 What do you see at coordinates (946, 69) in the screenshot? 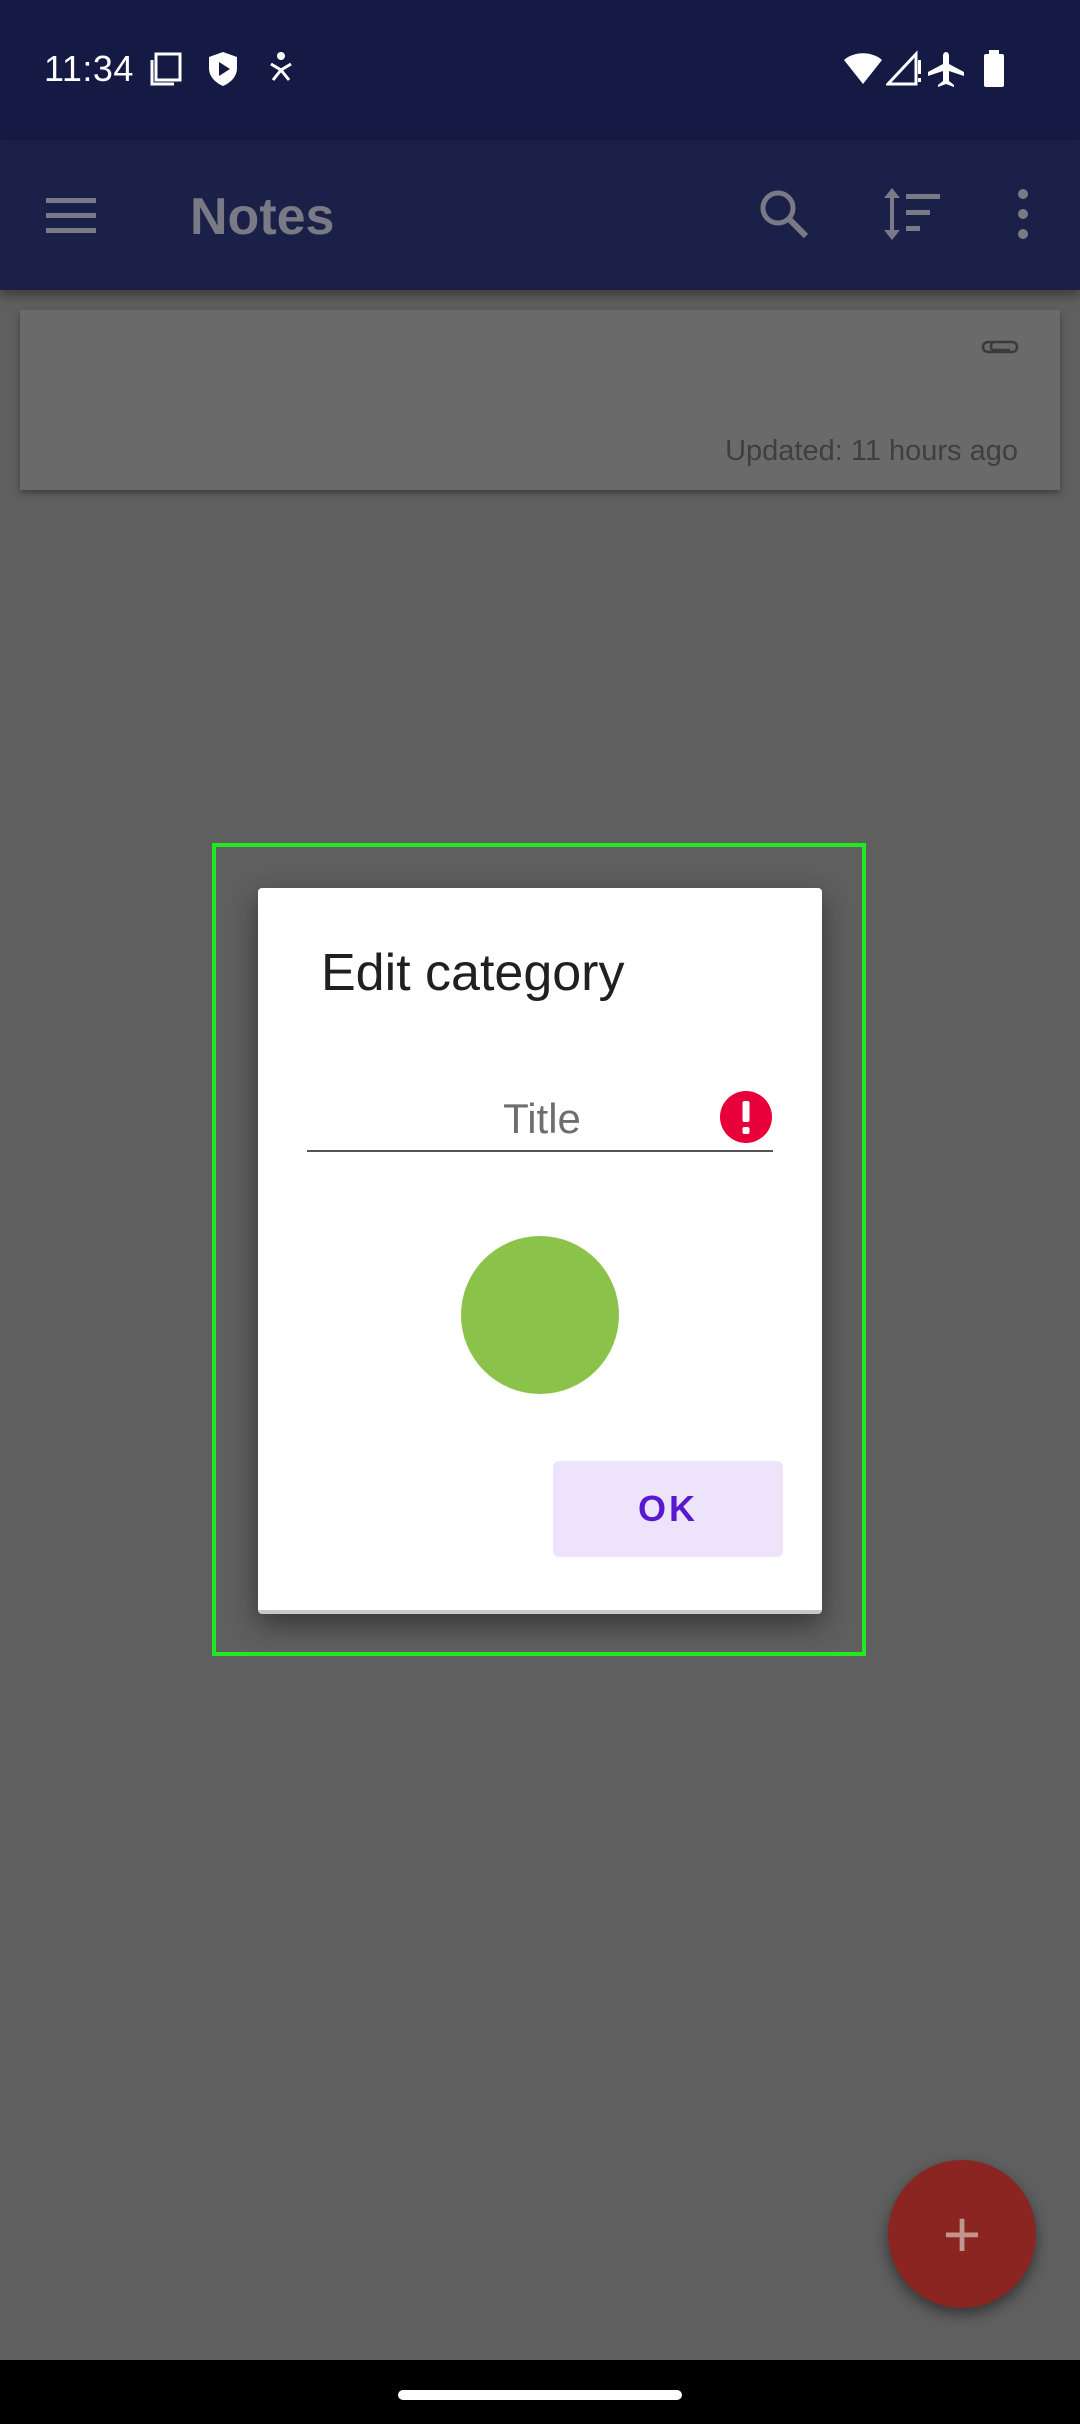
I see `airplane-icon` at bounding box center [946, 69].